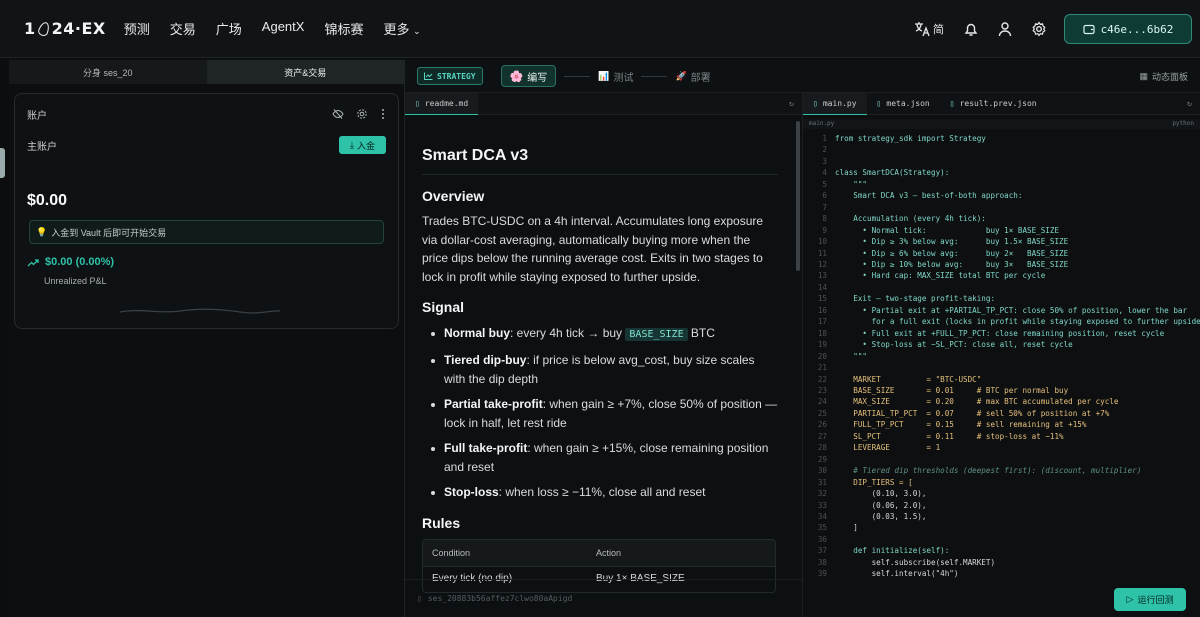  Describe the element at coordinates (283, 28) in the screenshot. I see `nav-item-agentx: AgentX` at that location.